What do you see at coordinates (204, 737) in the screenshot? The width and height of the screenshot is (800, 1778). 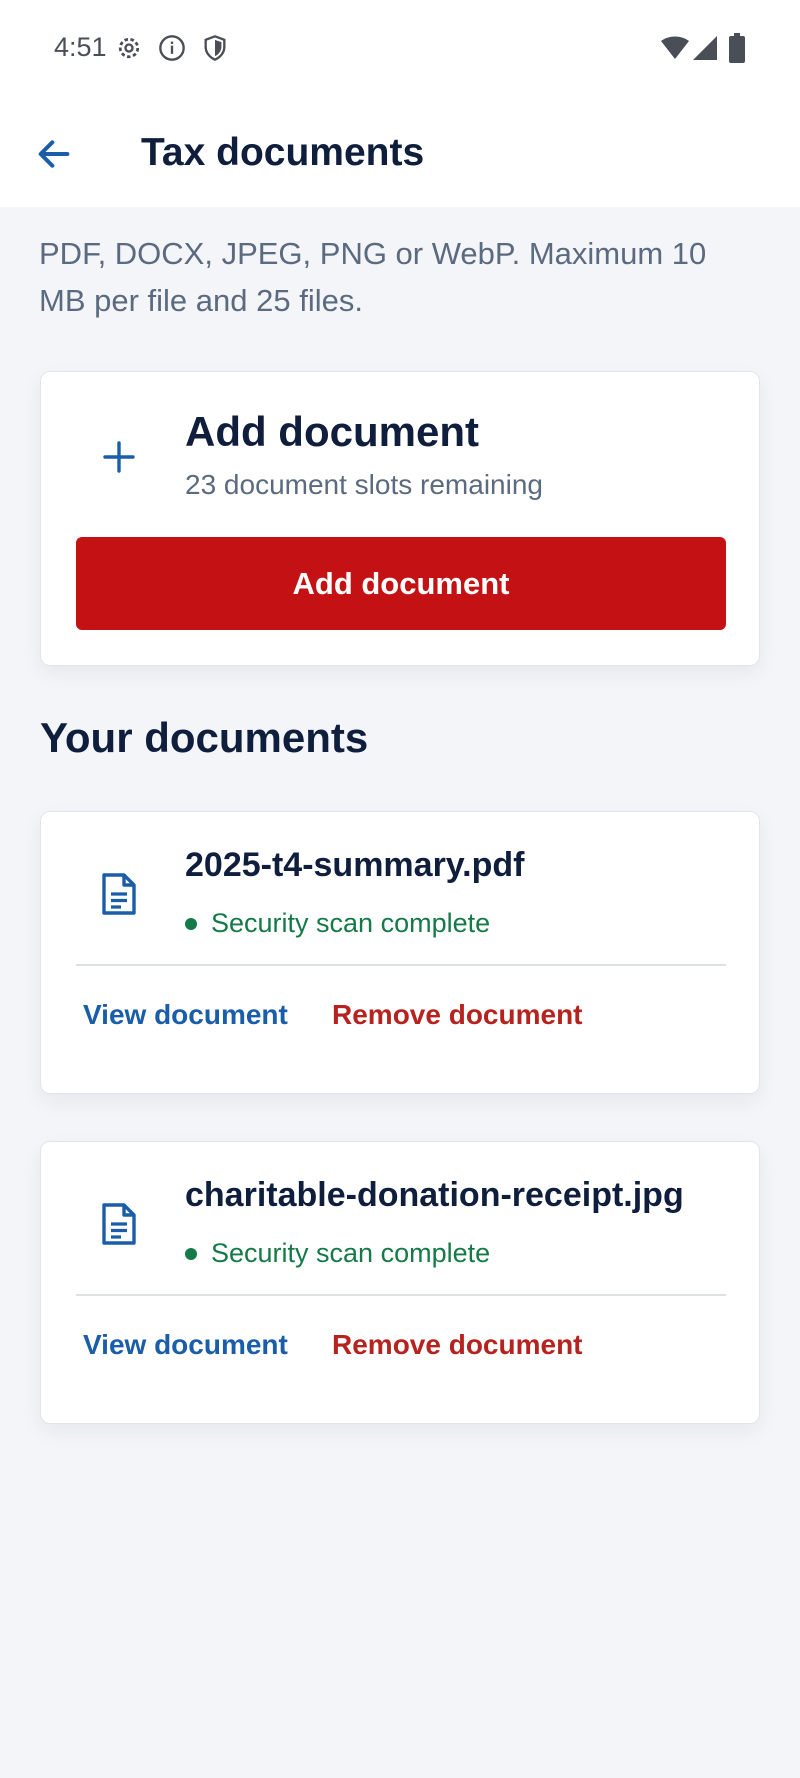 I see `your-documents-heading: Your documents` at bounding box center [204, 737].